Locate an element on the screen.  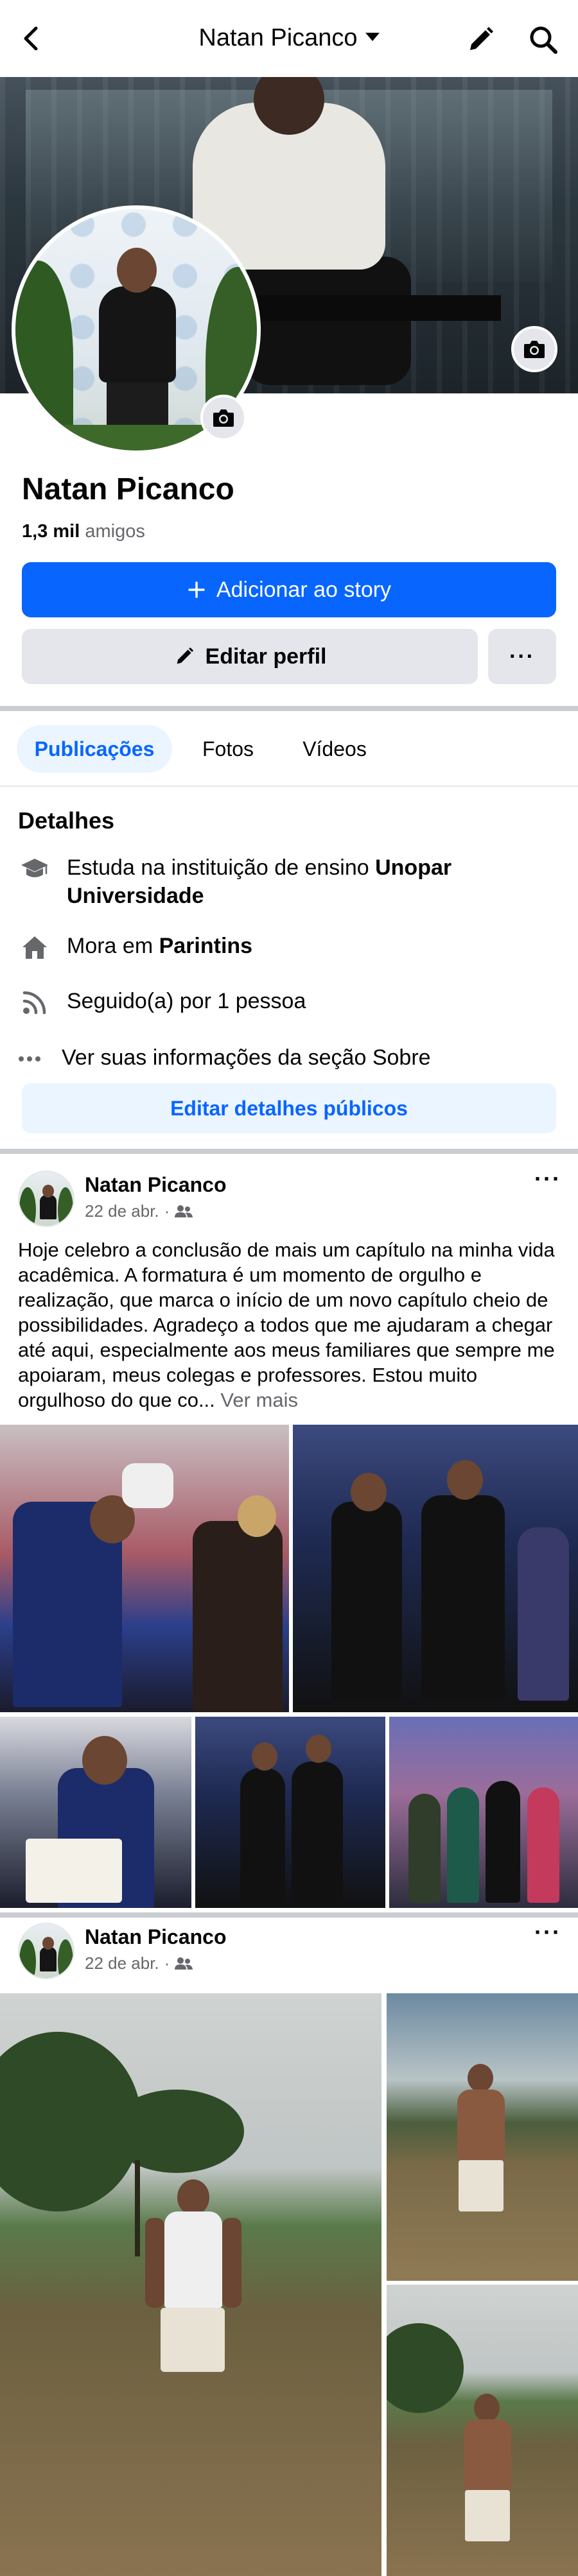
edit-profile-button: Editar perfil is located at coordinates (250, 656).